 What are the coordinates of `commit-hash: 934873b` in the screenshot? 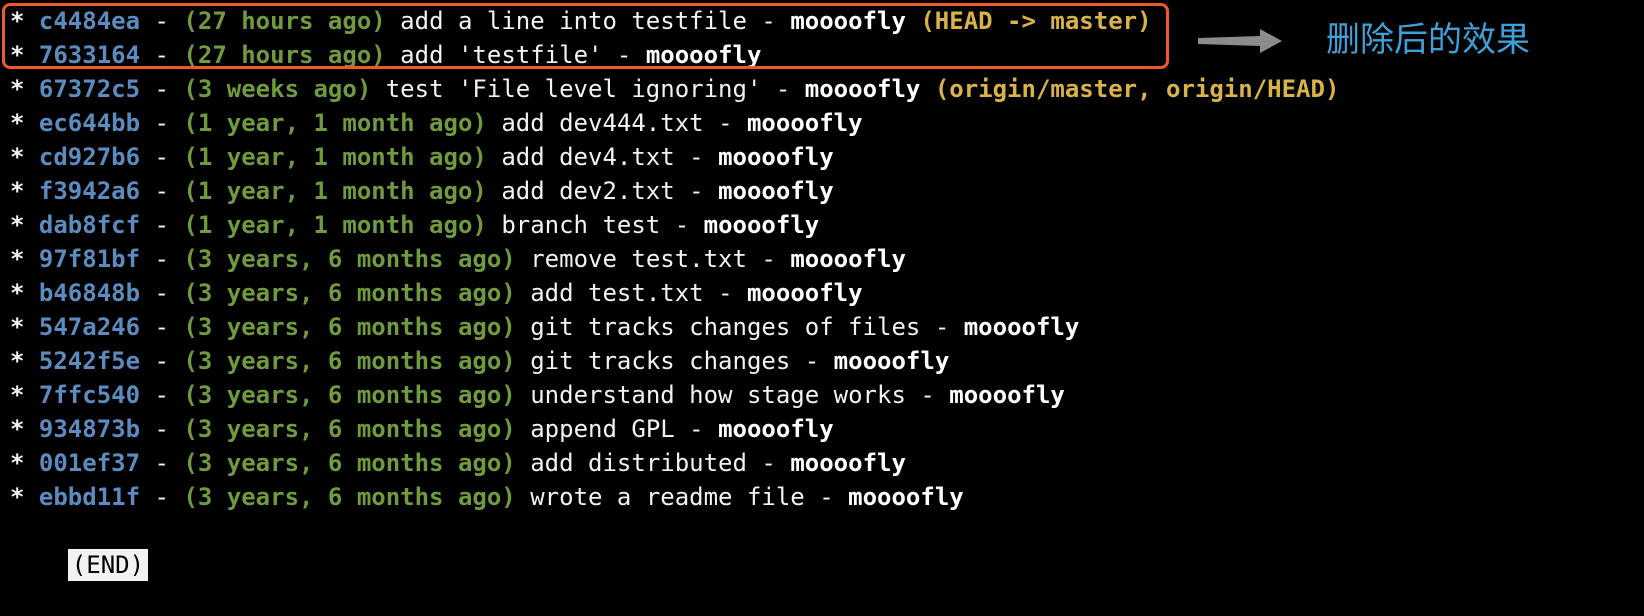 It's located at (89, 429).